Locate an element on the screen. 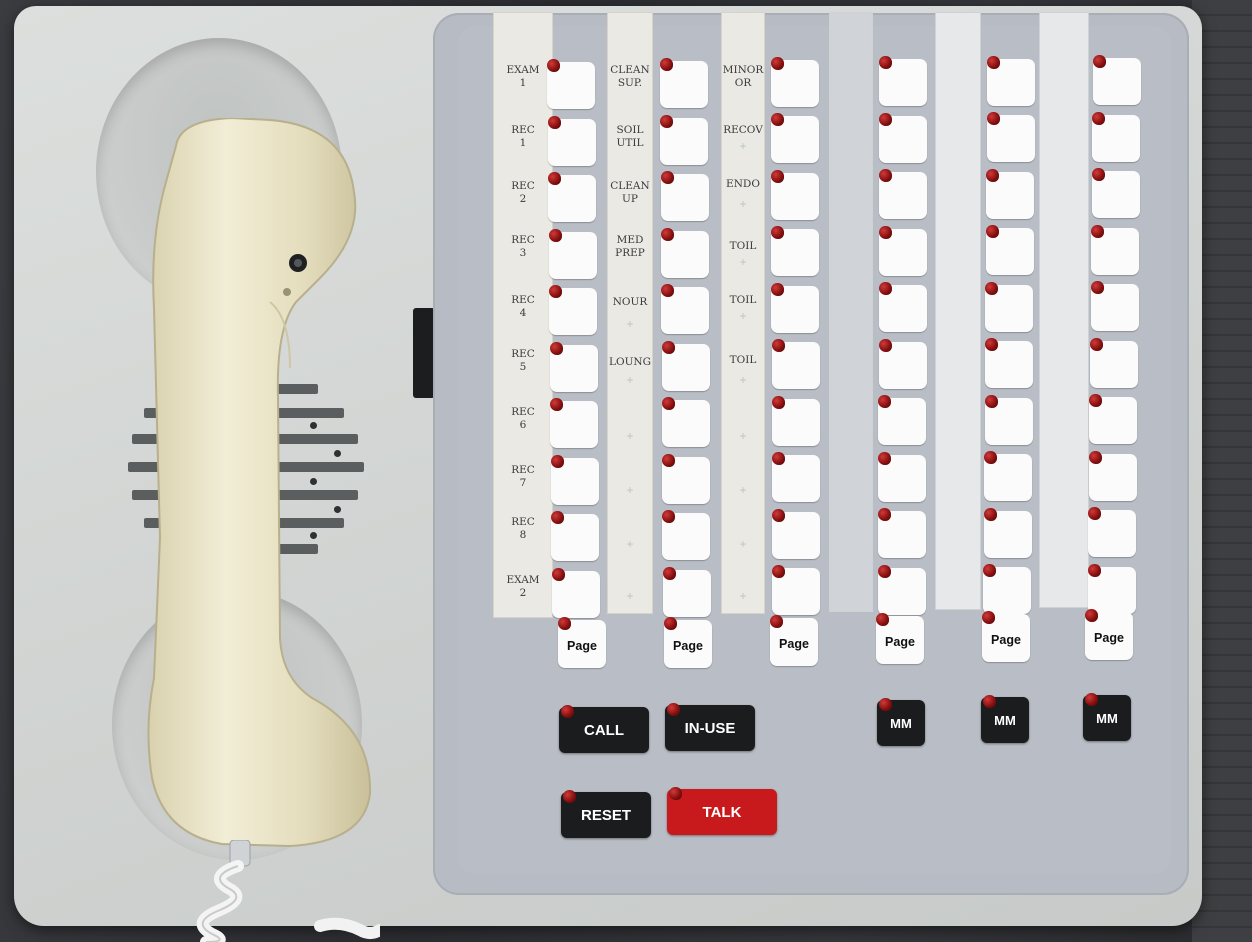 This screenshot has width=1252, height=942. station-label-med-prep: MED PREP is located at coordinates (630, 246).